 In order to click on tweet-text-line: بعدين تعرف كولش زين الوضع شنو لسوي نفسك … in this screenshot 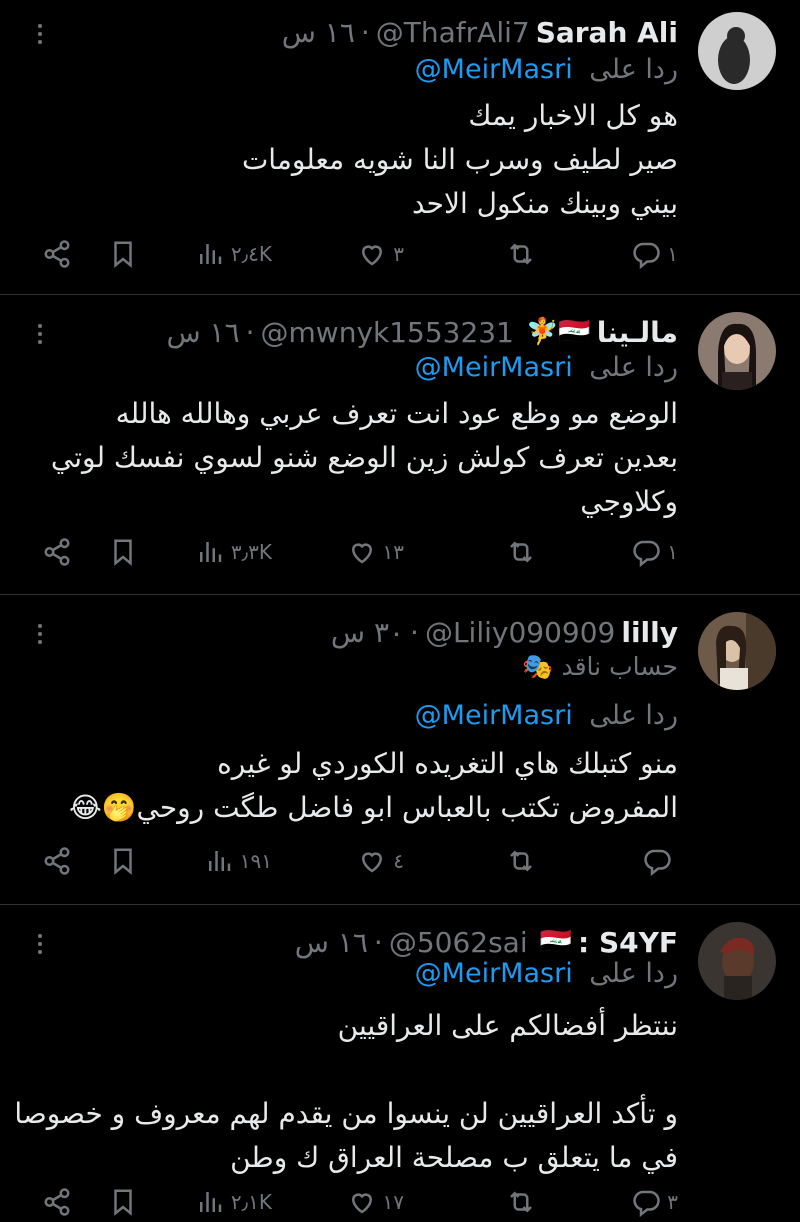, I will do `click(364, 457)`.